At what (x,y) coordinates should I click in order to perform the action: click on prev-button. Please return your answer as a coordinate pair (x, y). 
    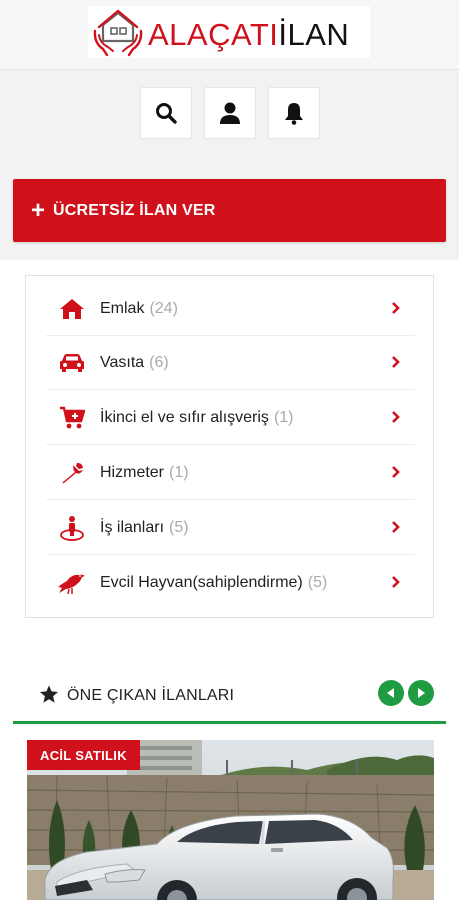
    Looking at the image, I should click on (391, 693).